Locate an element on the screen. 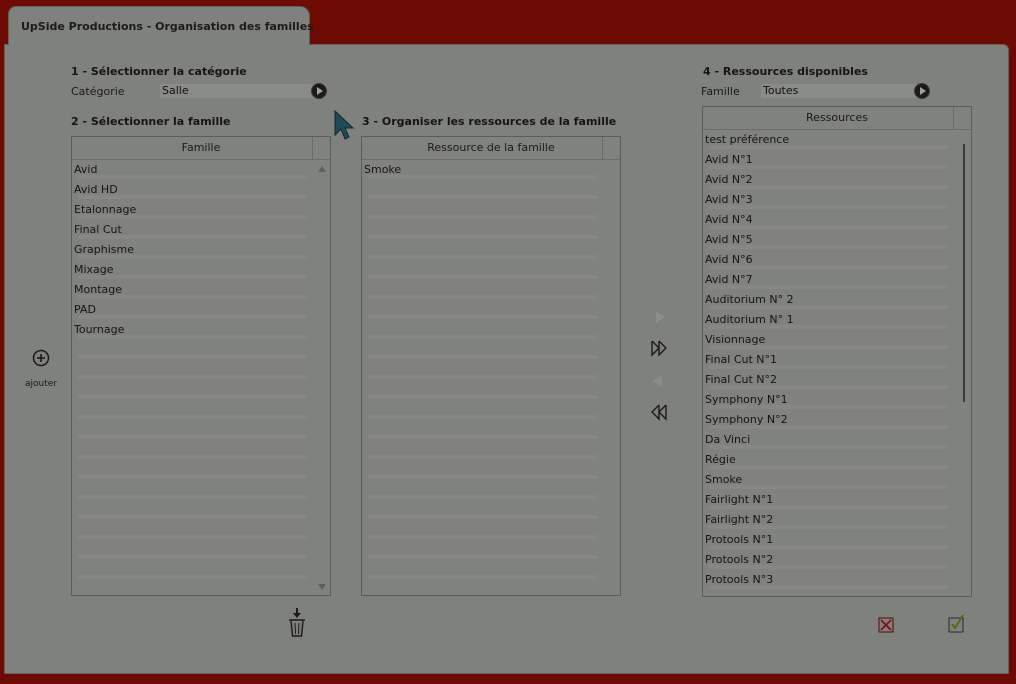  available-resources-scrollbar is located at coordinates (963, 363).